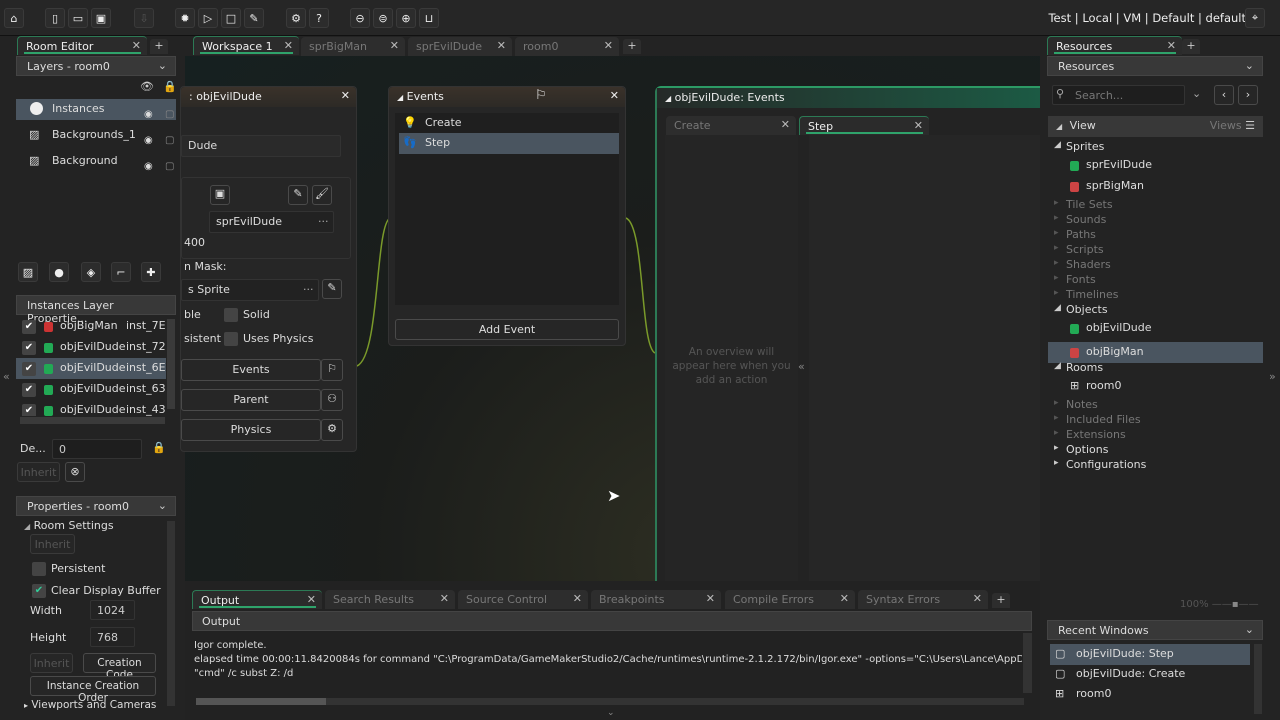  Describe the element at coordinates (1155, 352) in the screenshot. I see `resource-item-objbigman: objBigMan` at that location.